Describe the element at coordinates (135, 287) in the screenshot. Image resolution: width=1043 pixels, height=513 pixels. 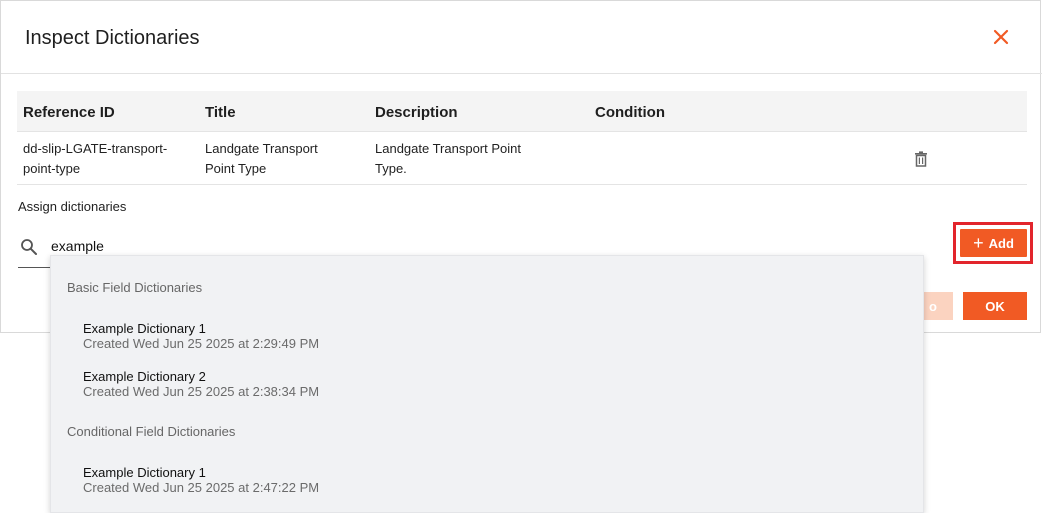
I see `group-header-basic: Basic Field Dictionaries` at that location.